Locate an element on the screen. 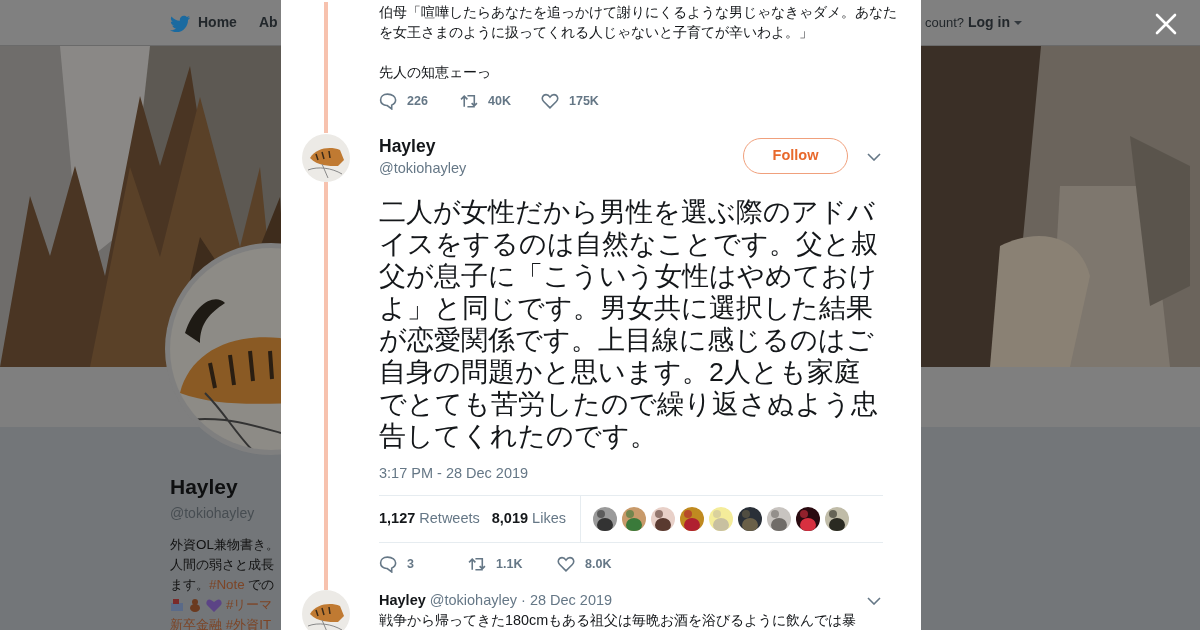  bio-text: ます。 is located at coordinates (189, 584).